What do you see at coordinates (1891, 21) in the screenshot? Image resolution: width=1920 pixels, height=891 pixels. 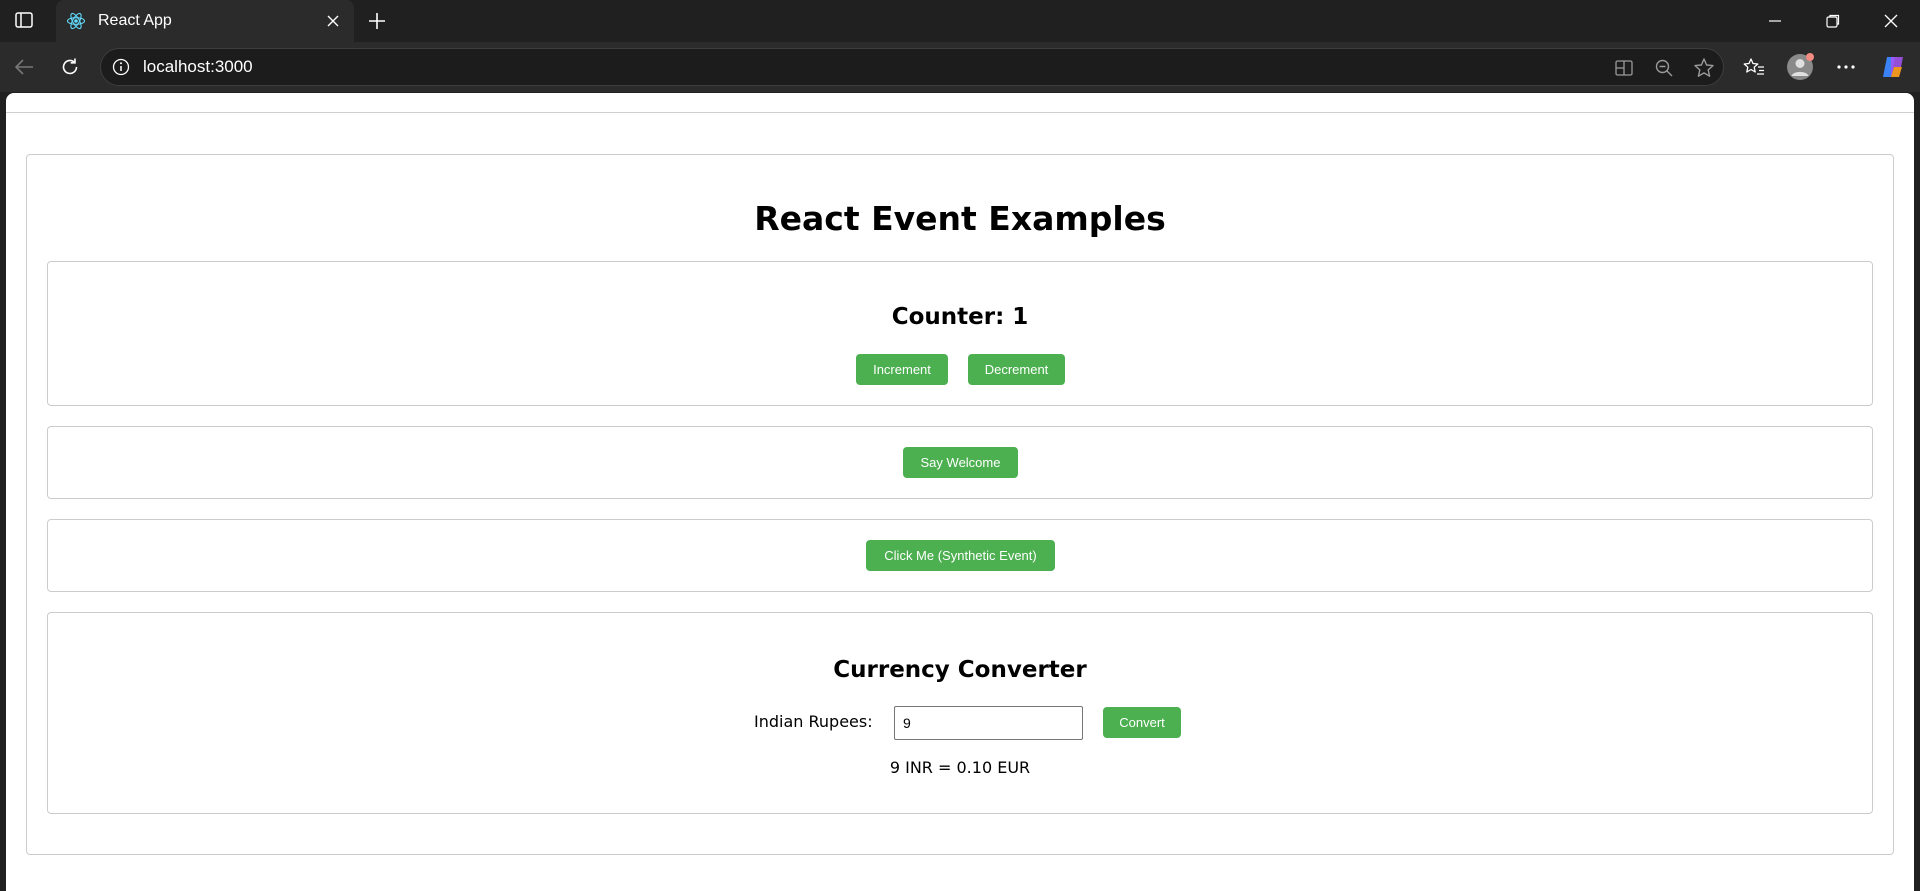 I see `close-window-icon` at bounding box center [1891, 21].